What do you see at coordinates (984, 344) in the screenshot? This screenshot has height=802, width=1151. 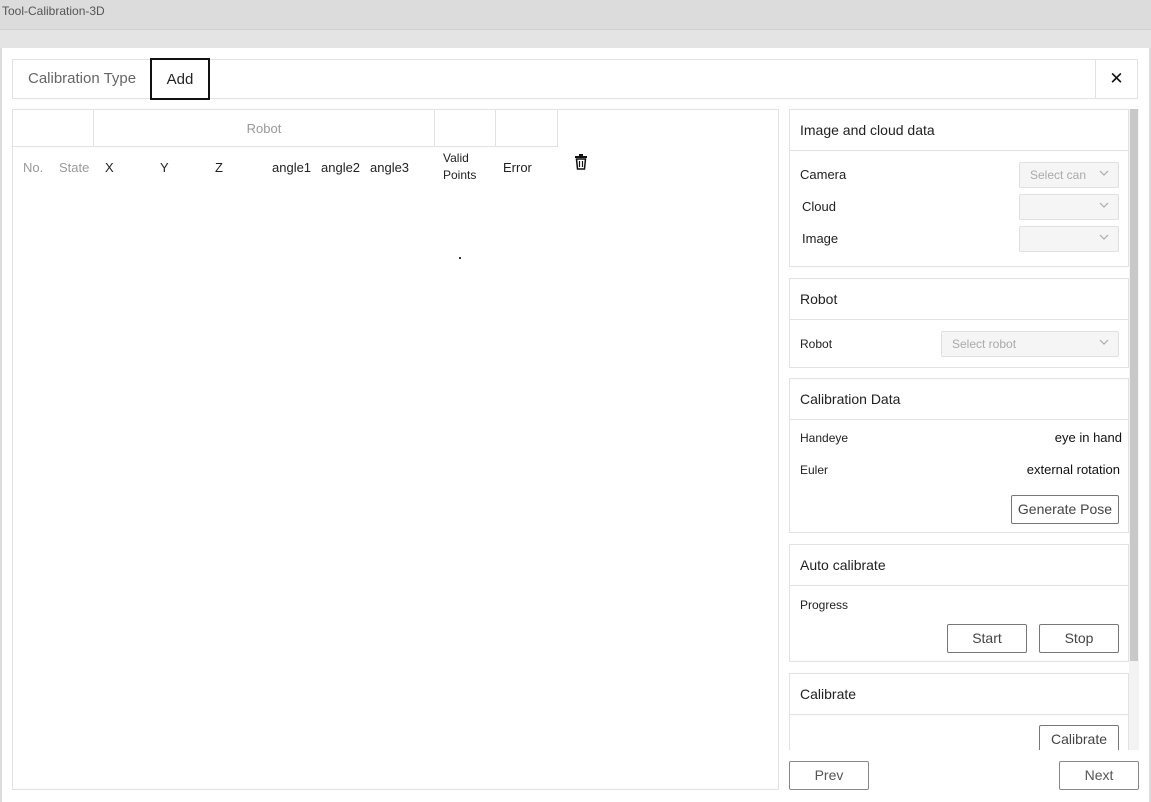 I see `robot-select-value: Select robot` at bounding box center [984, 344].